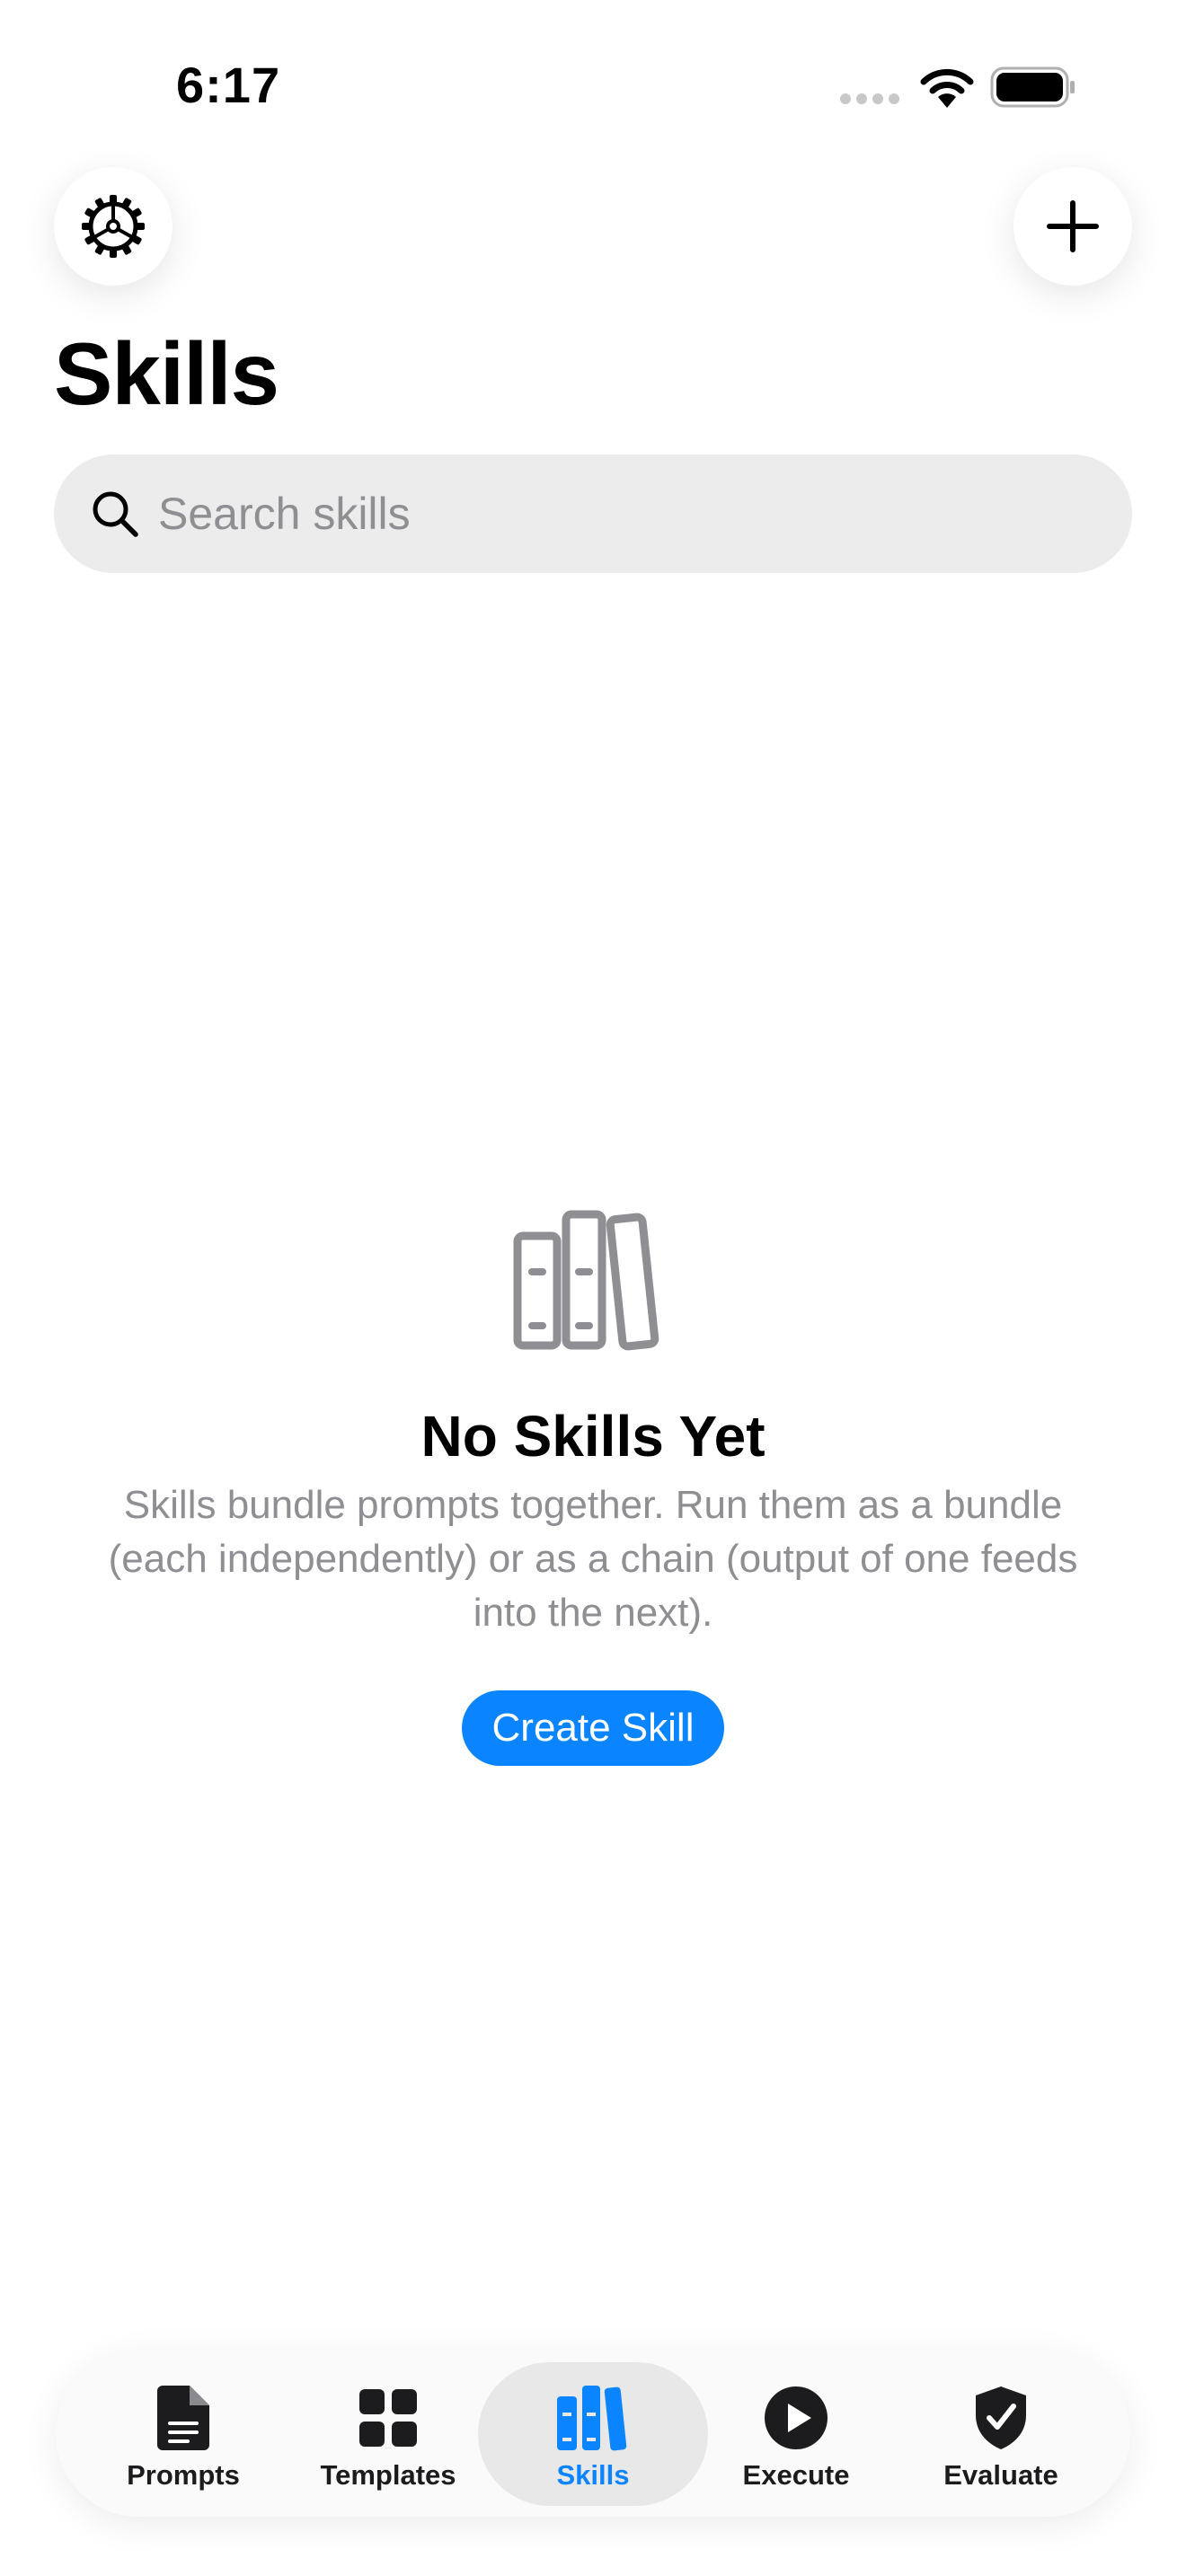  Describe the element at coordinates (388, 2475) in the screenshot. I see `tab-label: Templates` at that location.